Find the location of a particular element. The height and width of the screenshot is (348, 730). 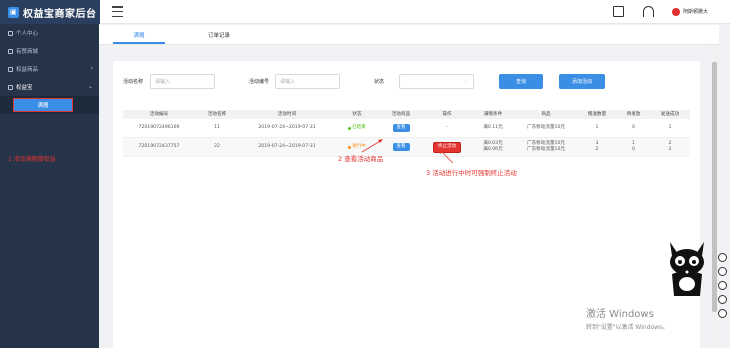

scrollbar is located at coordinates (714, 197).